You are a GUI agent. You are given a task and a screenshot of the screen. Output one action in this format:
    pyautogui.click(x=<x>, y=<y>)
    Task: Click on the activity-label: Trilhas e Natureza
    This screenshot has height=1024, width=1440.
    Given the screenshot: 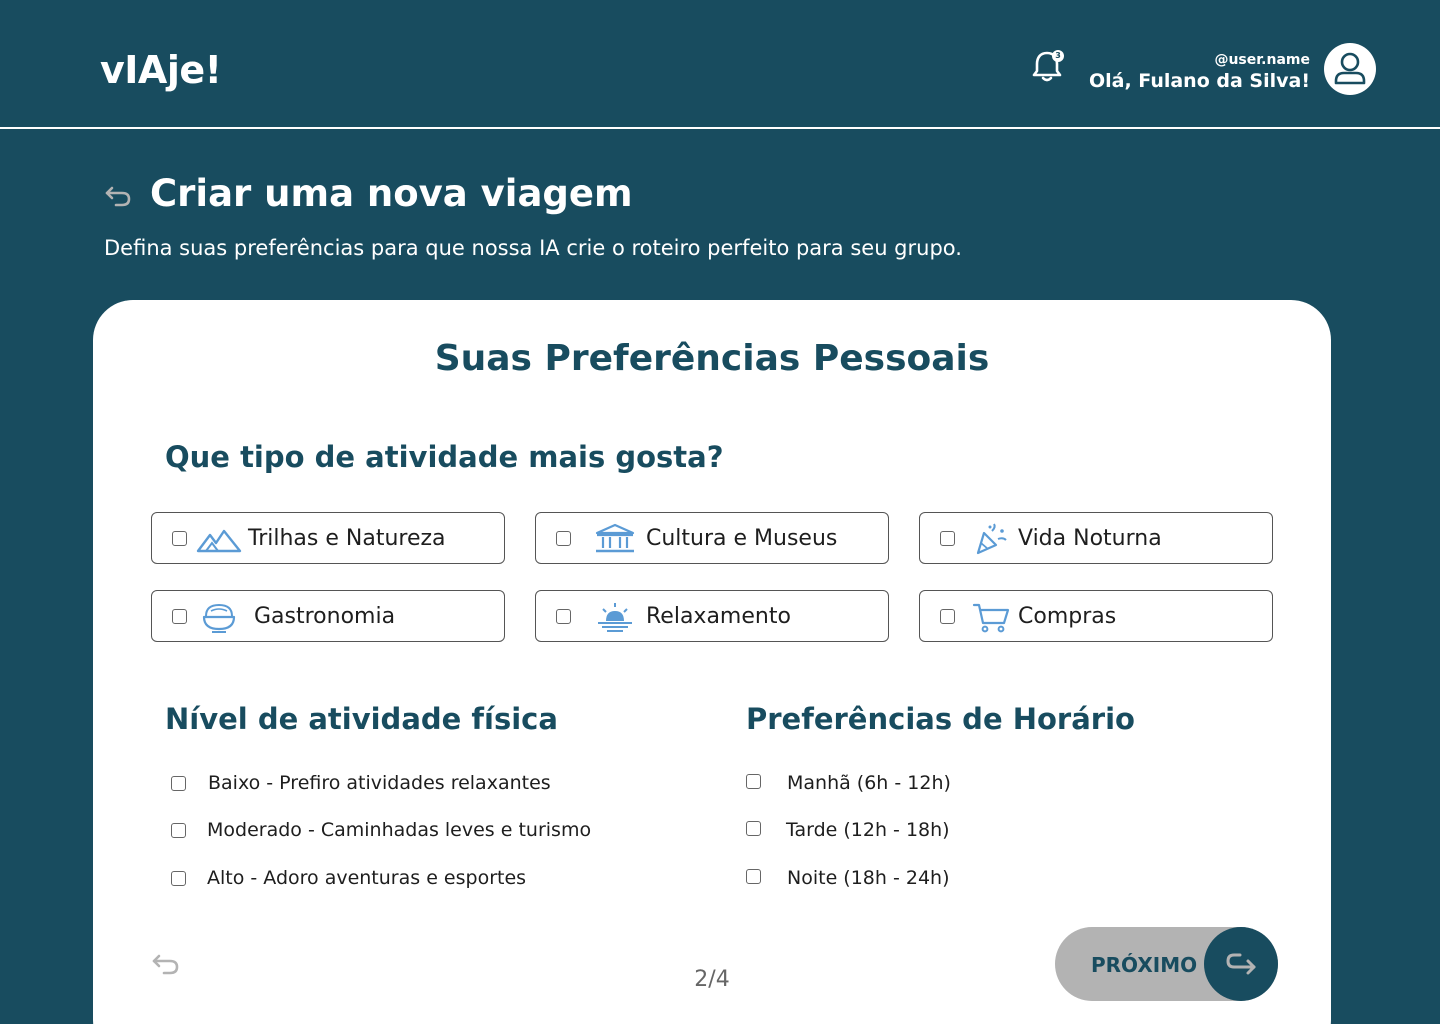 What is the action you would take?
    pyautogui.click(x=347, y=538)
    